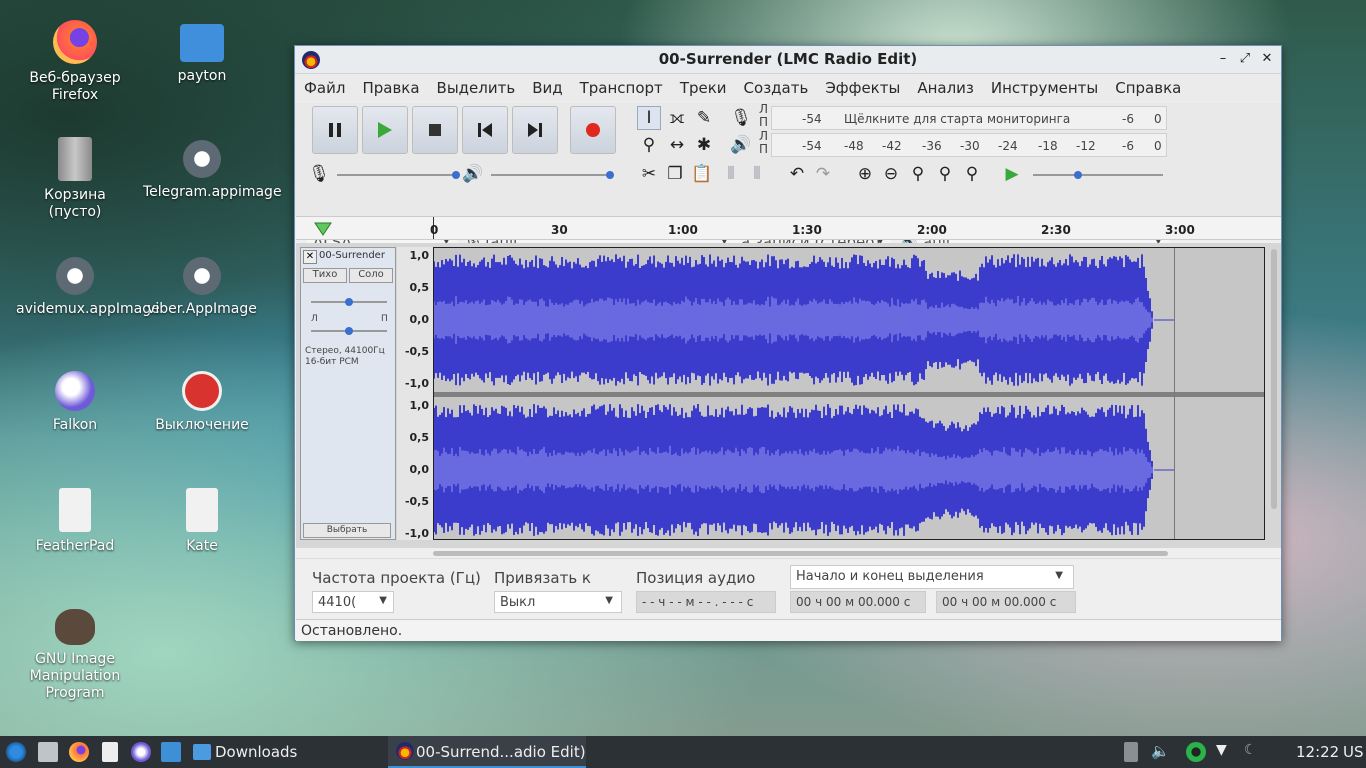 The image size is (1366, 768). What do you see at coordinates (969, 145) in the screenshot?
I see `playback-meter: -54 -48 -42 -36 -30 -24 -18 -12 -6 0` at bounding box center [969, 145].